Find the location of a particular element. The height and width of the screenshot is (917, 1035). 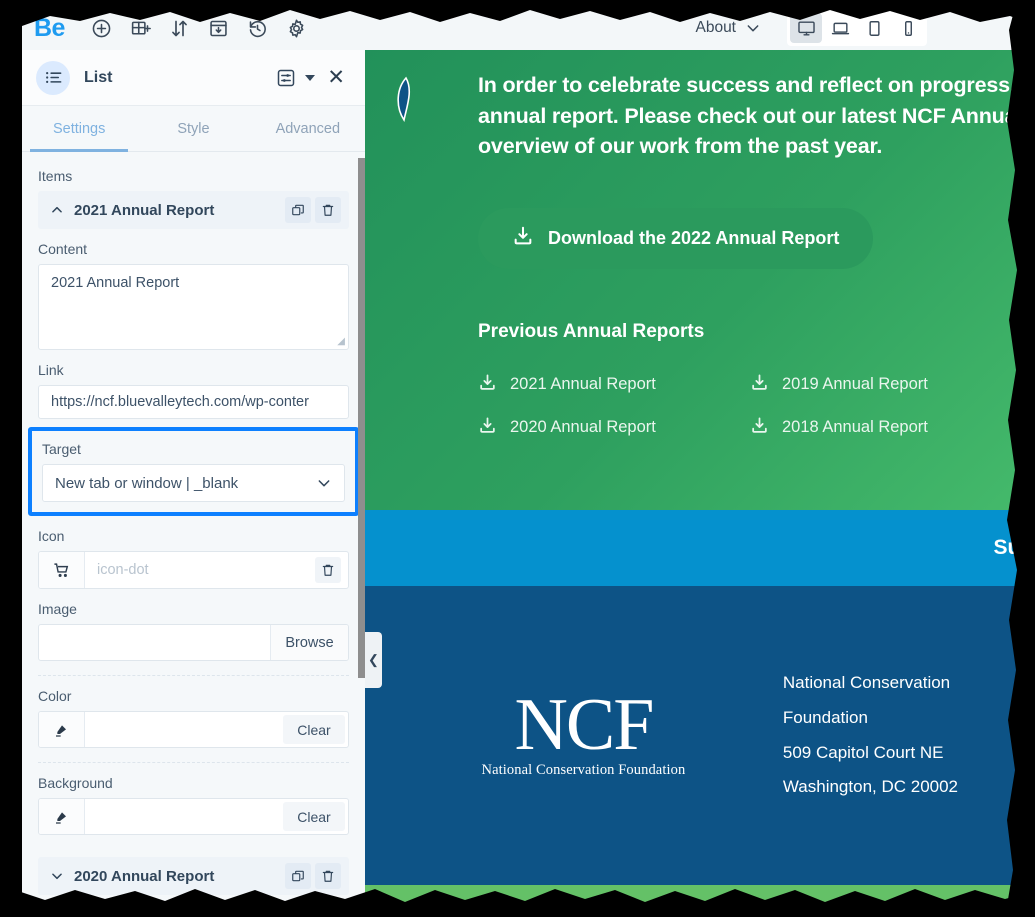

color-label: Color is located at coordinates (55, 696).